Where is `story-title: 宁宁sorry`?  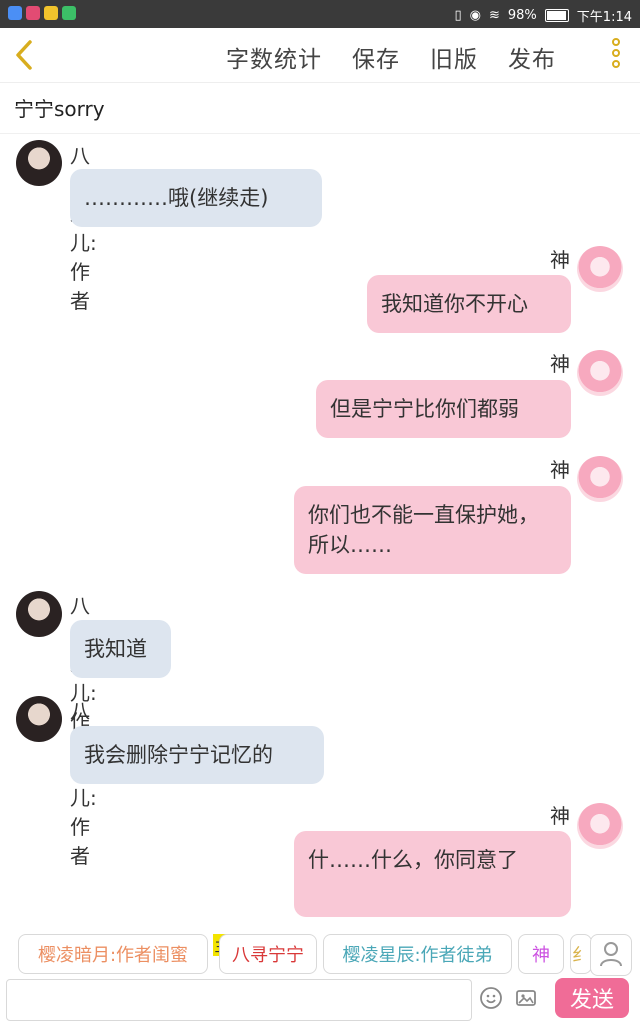
story-title: 宁宁sorry is located at coordinates (59, 109).